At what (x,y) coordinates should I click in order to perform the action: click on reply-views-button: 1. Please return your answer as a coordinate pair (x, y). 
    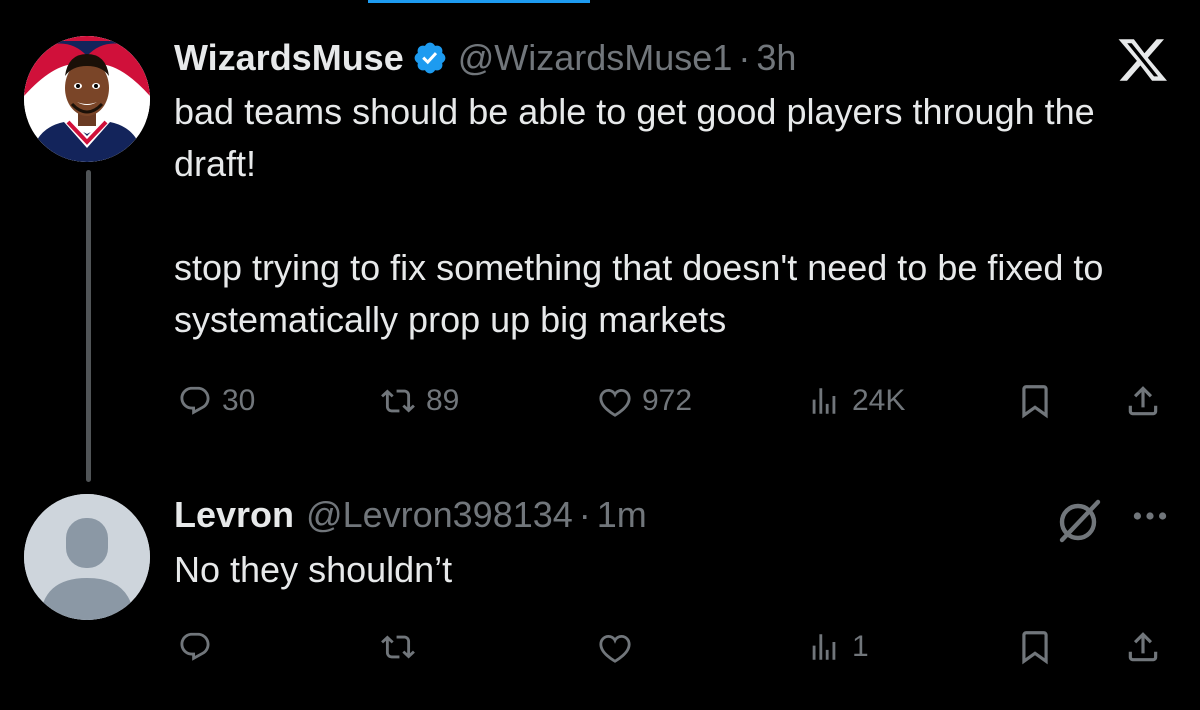
    Looking at the image, I should click on (837, 647).